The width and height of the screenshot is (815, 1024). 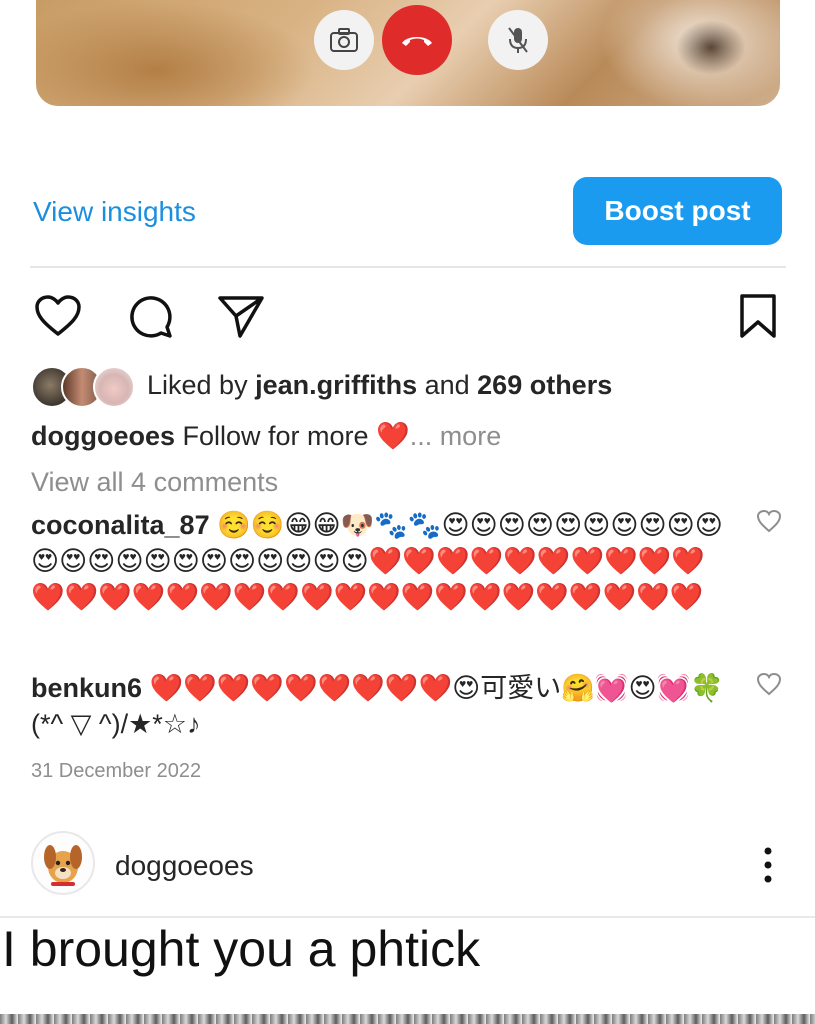 I want to click on likes-count: 269 others, so click(x=544, y=385).